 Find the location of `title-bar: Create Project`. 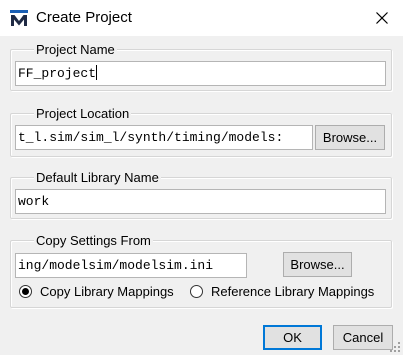

title-bar: Create Project is located at coordinates (201, 18).